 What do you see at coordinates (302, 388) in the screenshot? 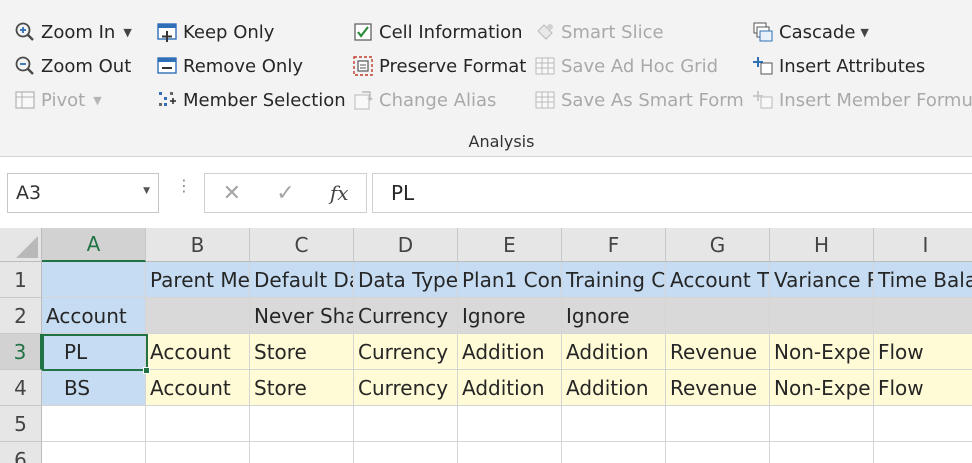
I see `cell-c4: Store` at bounding box center [302, 388].